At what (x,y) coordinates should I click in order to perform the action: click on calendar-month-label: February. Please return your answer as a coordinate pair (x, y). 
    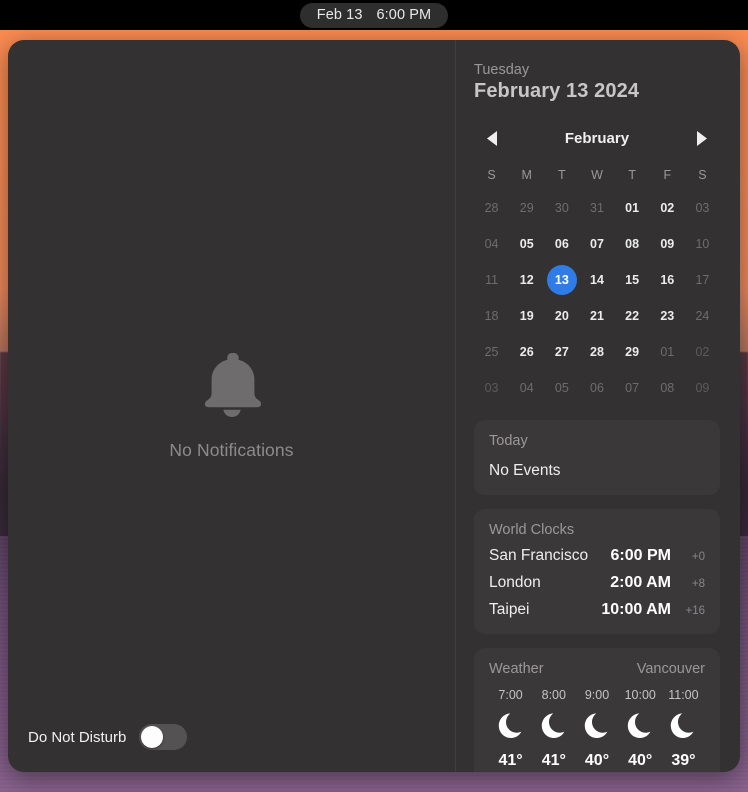
    Looking at the image, I should click on (597, 138).